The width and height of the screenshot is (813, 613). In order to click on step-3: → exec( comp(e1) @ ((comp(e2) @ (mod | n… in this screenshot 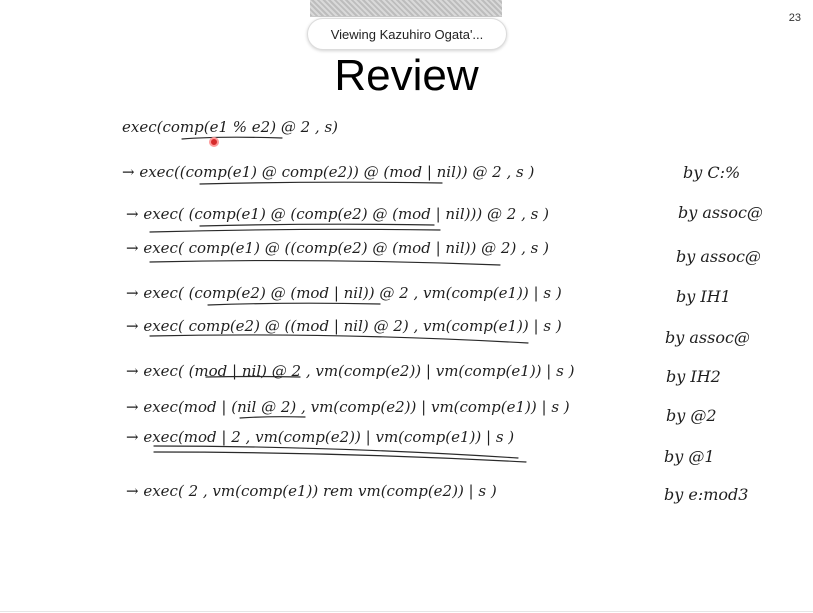, I will do `click(337, 248)`.